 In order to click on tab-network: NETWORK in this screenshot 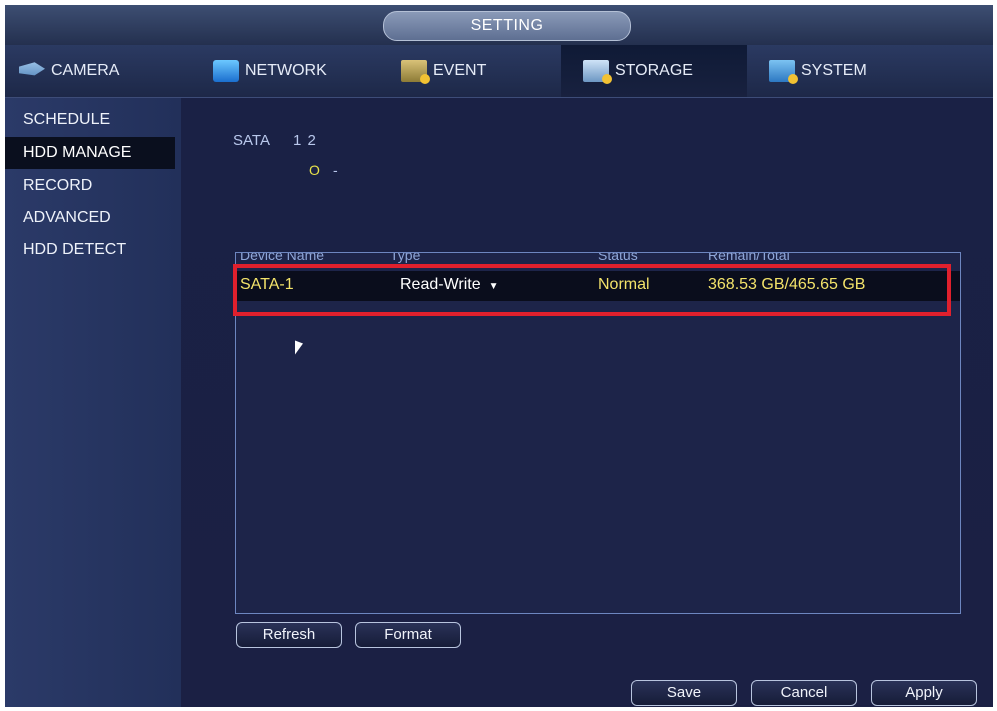, I will do `click(290, 71)`.